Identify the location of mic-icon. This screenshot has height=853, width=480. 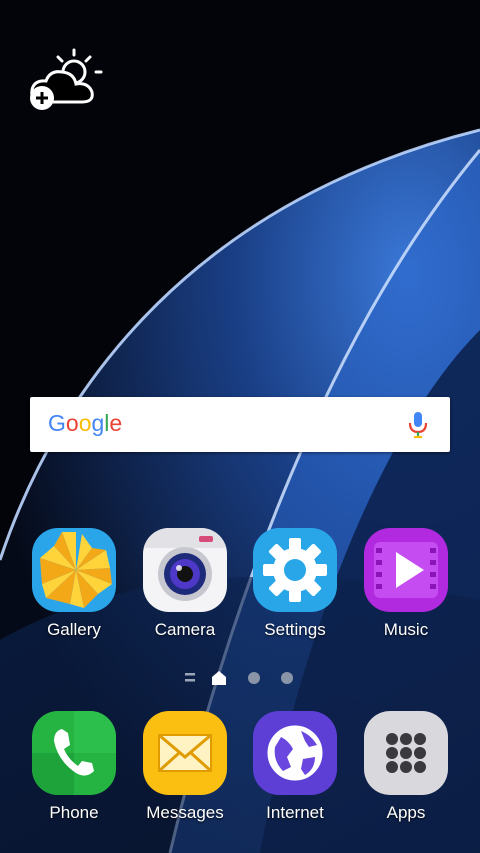
(418, 425).